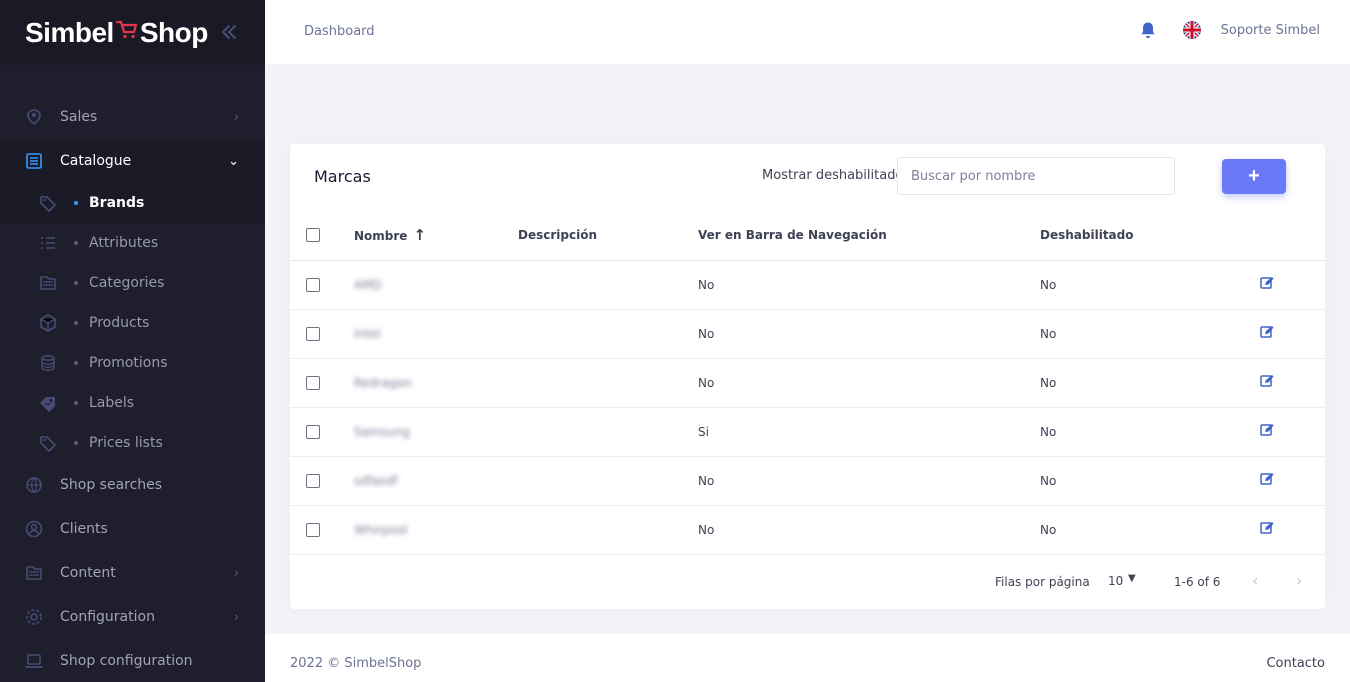 The image size is (1350, 682). Describe the element at coordinates (48, 243) in the screenshot. I see `list-icon` at that location.